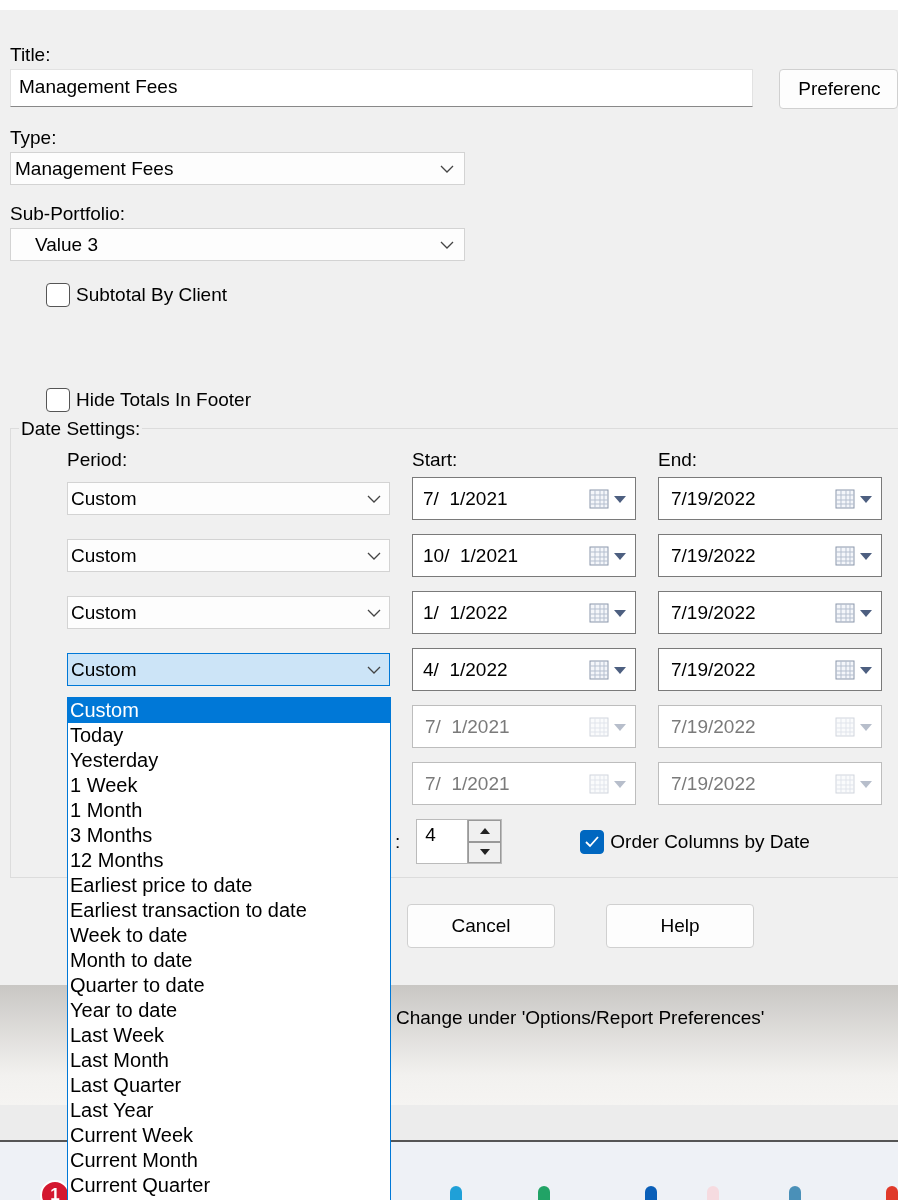  Describe the element at coordinates (229, 1060) in the screenshot. I see `dropdown-option: Last Month` at that location.